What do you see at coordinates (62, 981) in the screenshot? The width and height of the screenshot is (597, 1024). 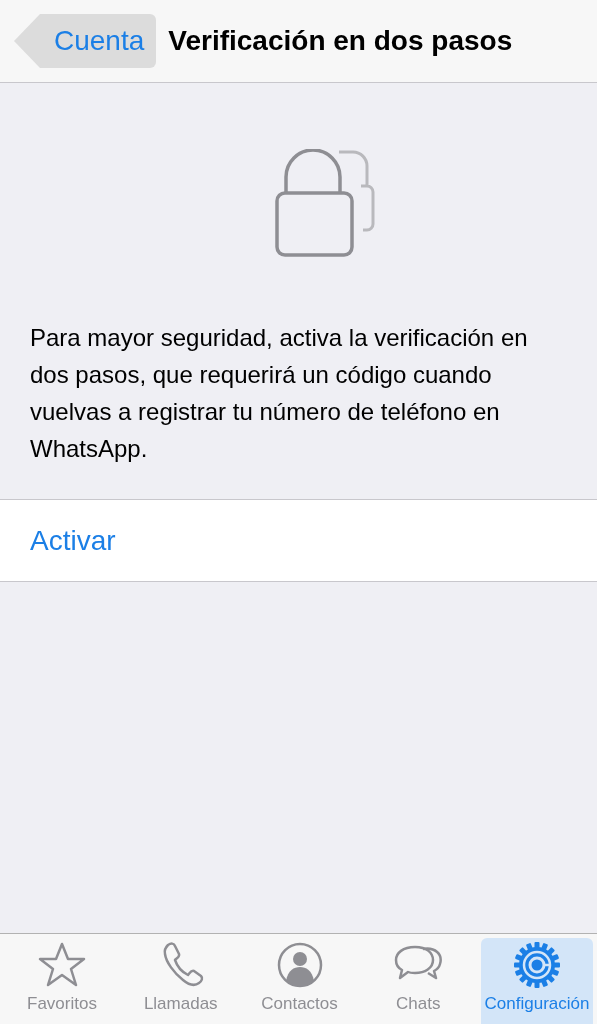 I see `tab: Favoritos` at bounding box center [62, 981].